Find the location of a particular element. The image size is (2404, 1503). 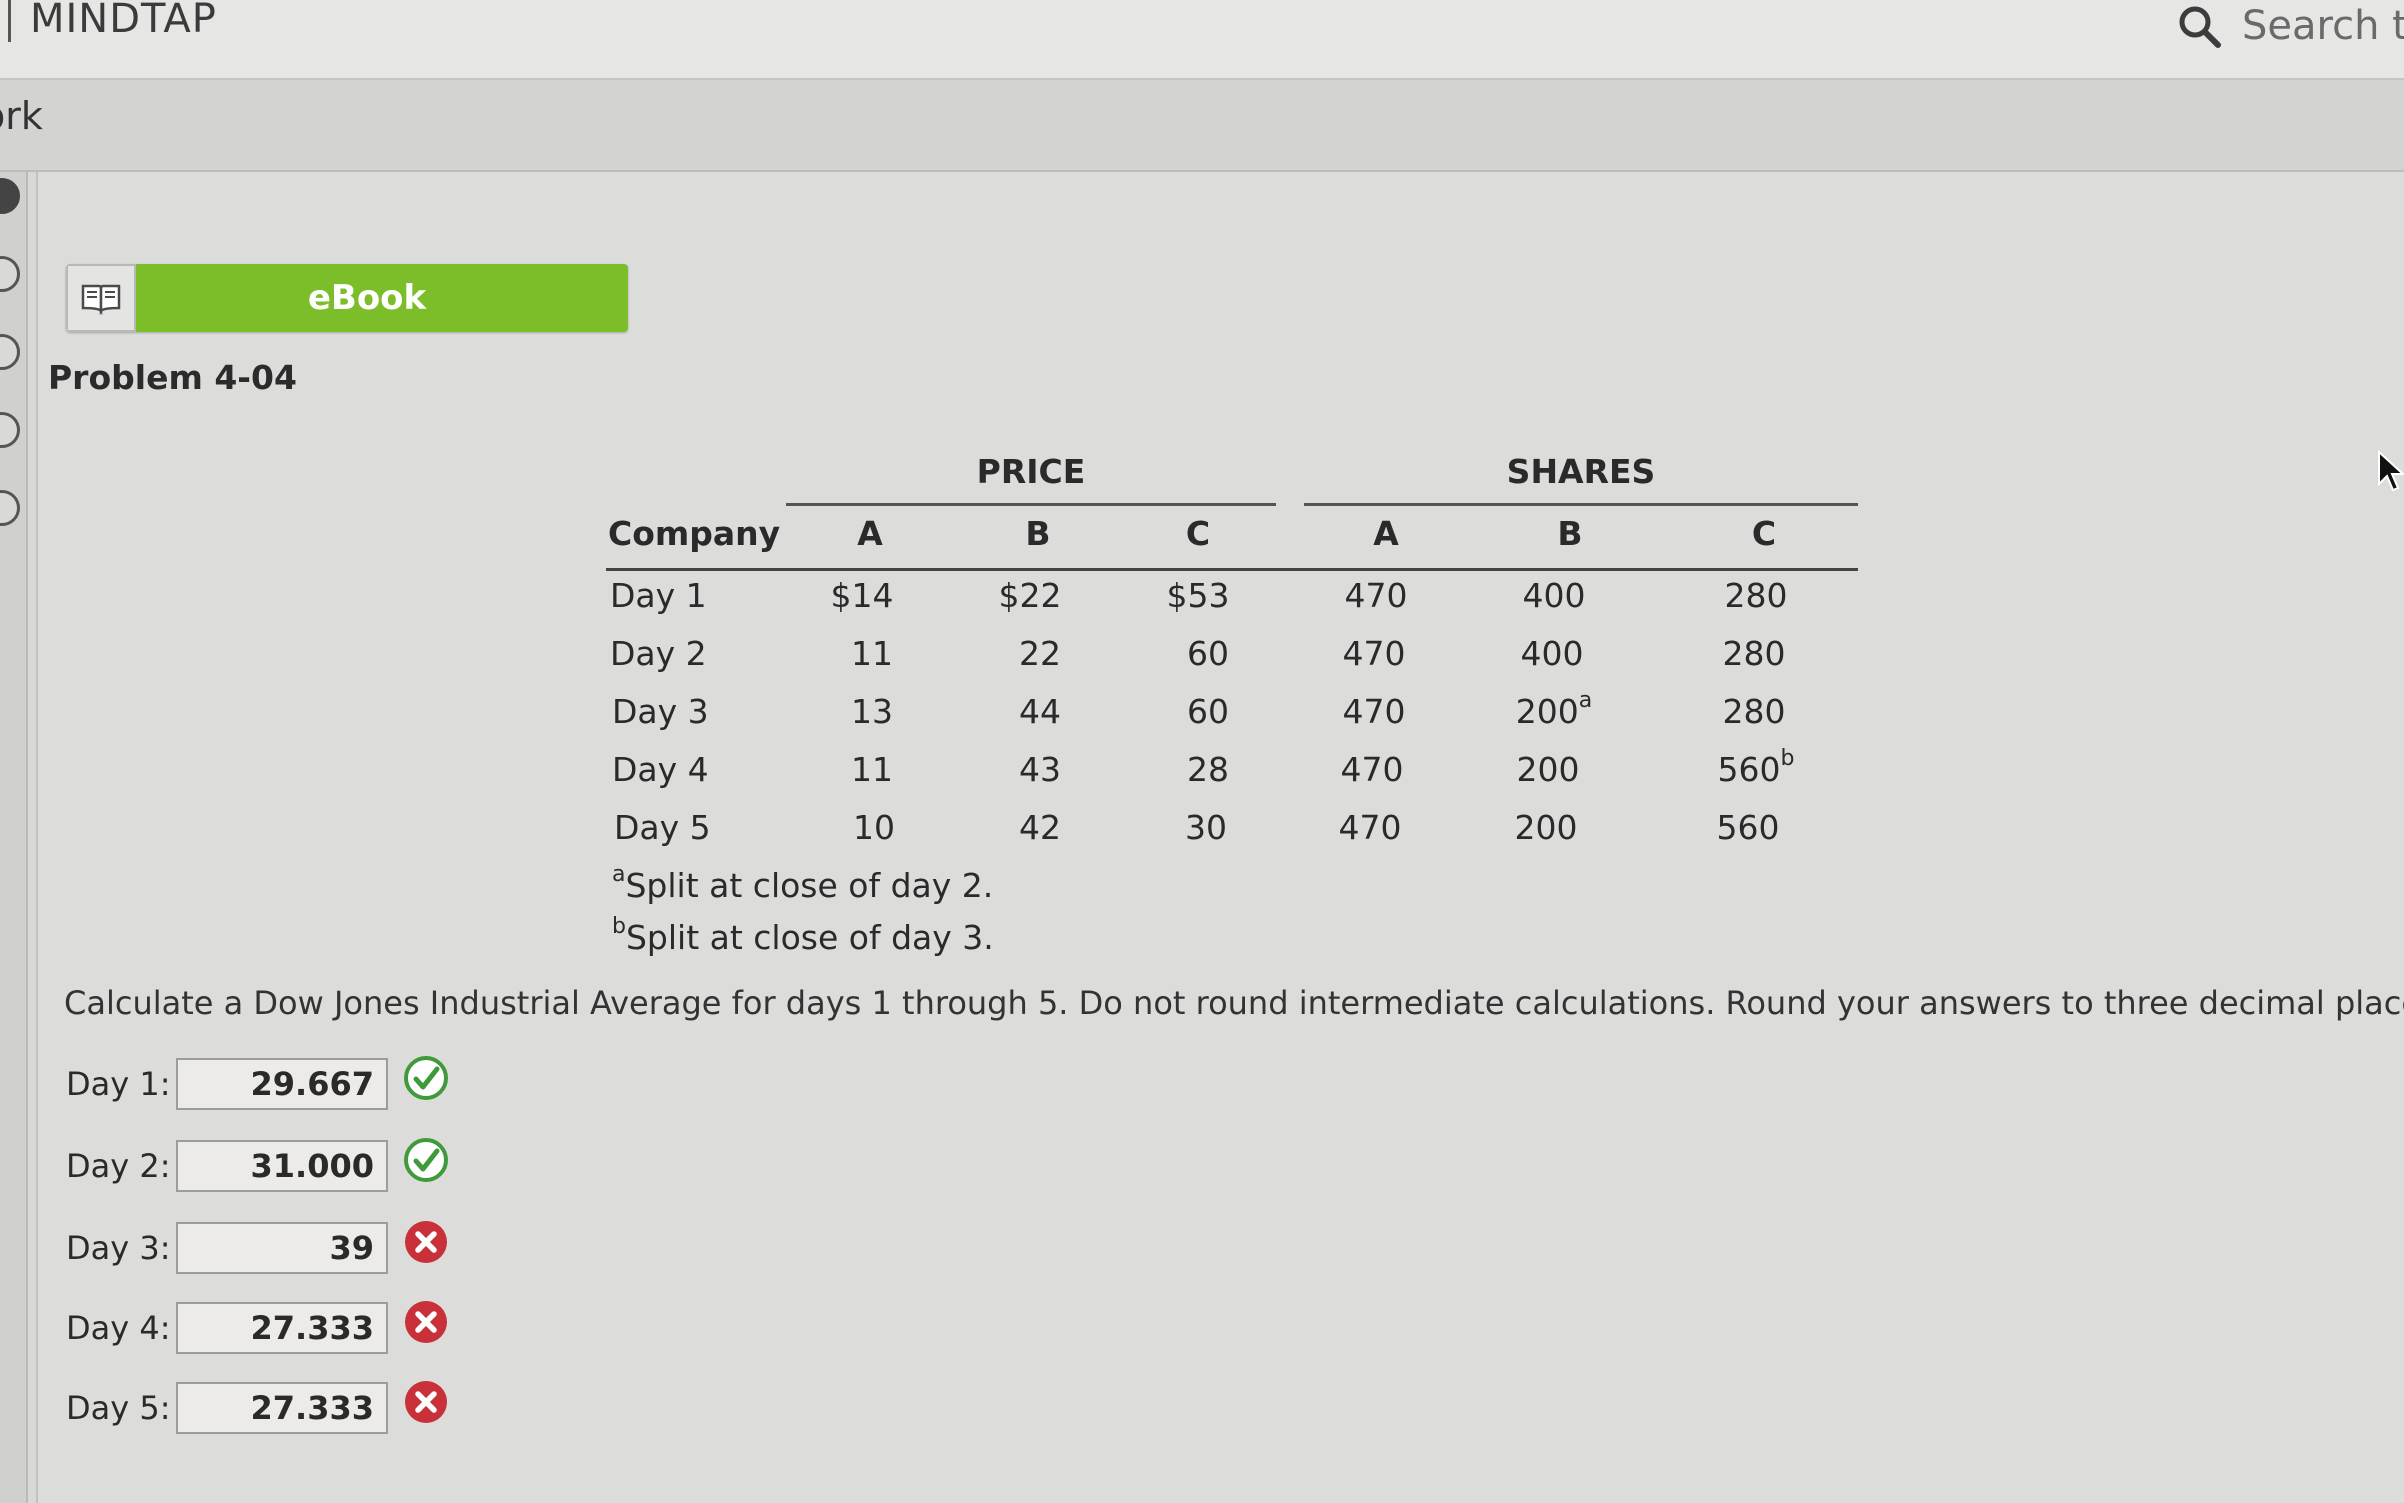

top-bar: MINDTAP Search th is located at coordinates (1202, 40).